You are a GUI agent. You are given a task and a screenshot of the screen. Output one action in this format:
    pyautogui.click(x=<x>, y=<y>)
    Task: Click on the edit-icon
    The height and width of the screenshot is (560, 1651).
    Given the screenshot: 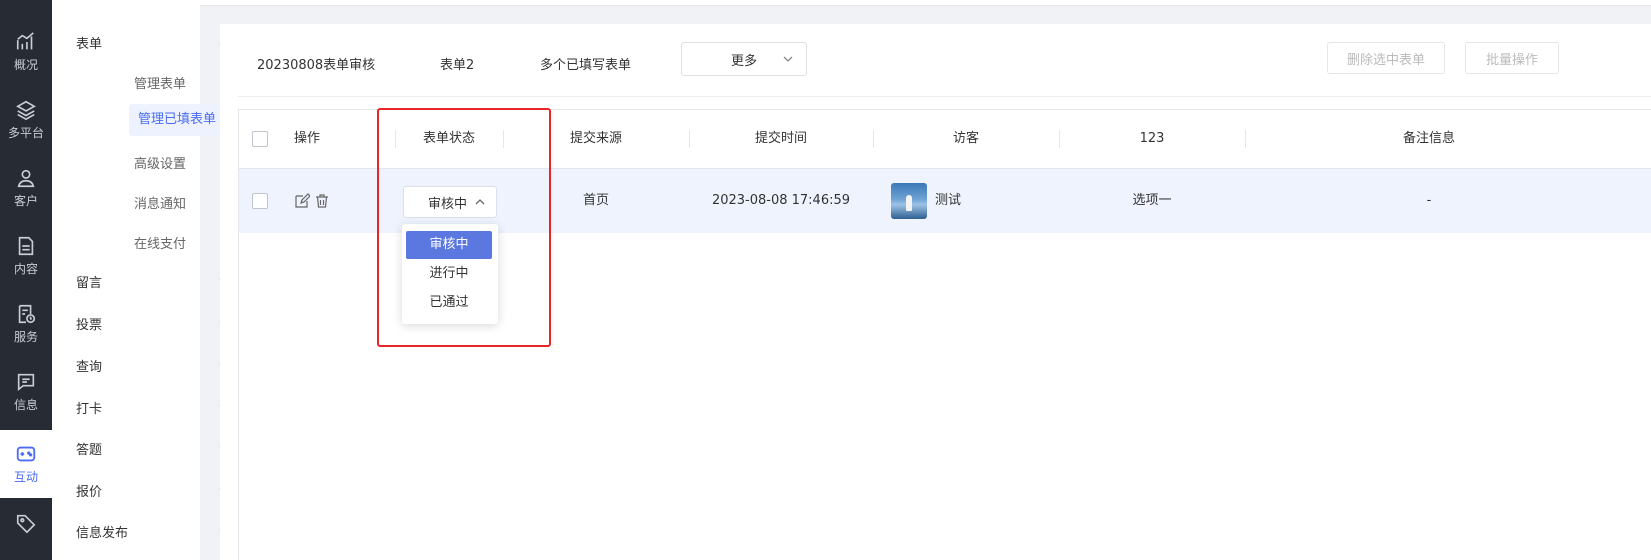 What is the action you would take?
    pyautogui.click(x=302, y=201)
    